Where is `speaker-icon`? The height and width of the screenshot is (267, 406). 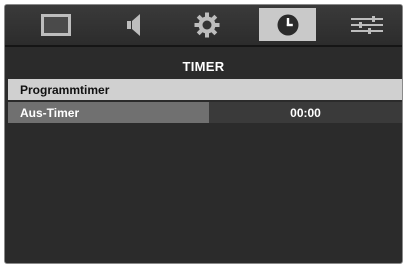
speaker-icon is located at coordinates (133, 24).